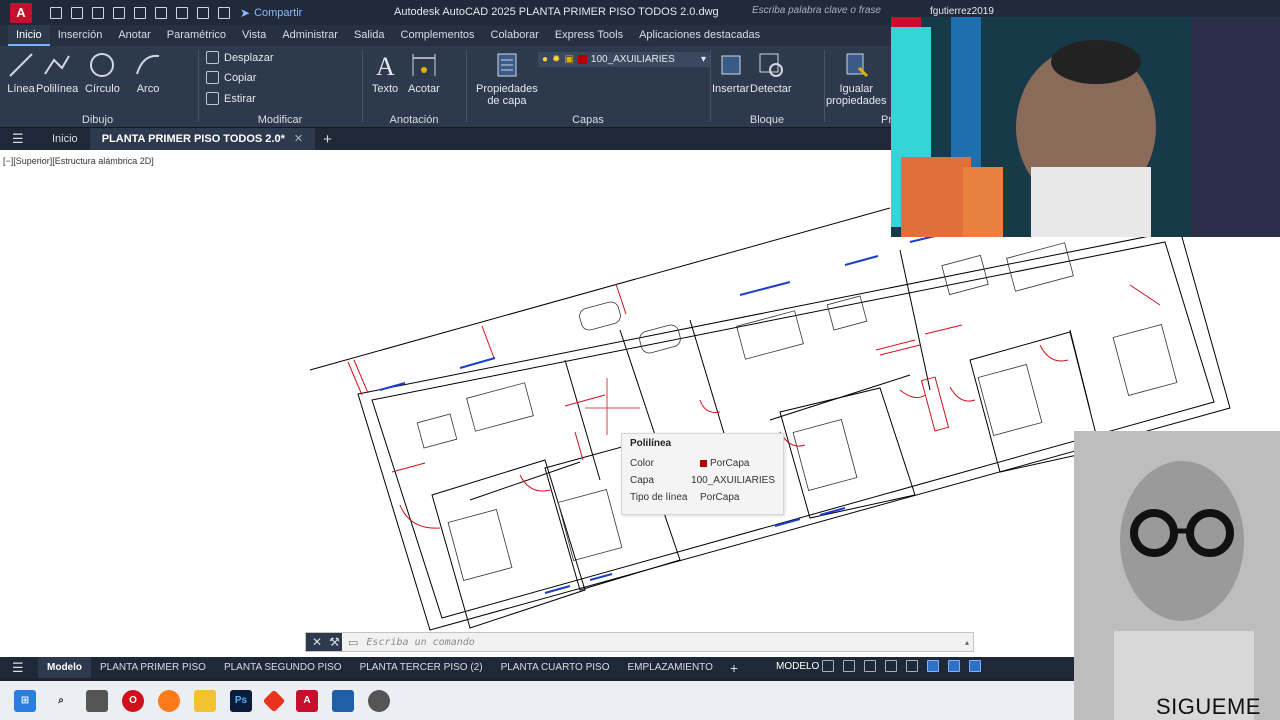 The image size is (1280, 720). I want to click on panel-propiedades: Igualar propiedades Pr, so click(859, 87).